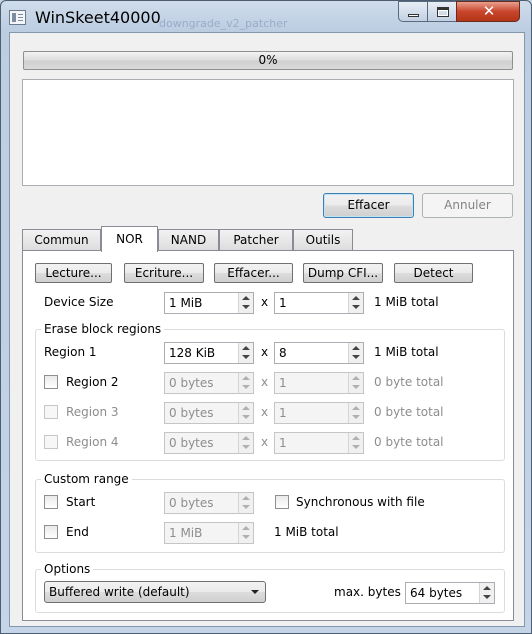 The height and width of the screenshot is (634, 532). I want to click on close-button: ✕, so click(488, 11).